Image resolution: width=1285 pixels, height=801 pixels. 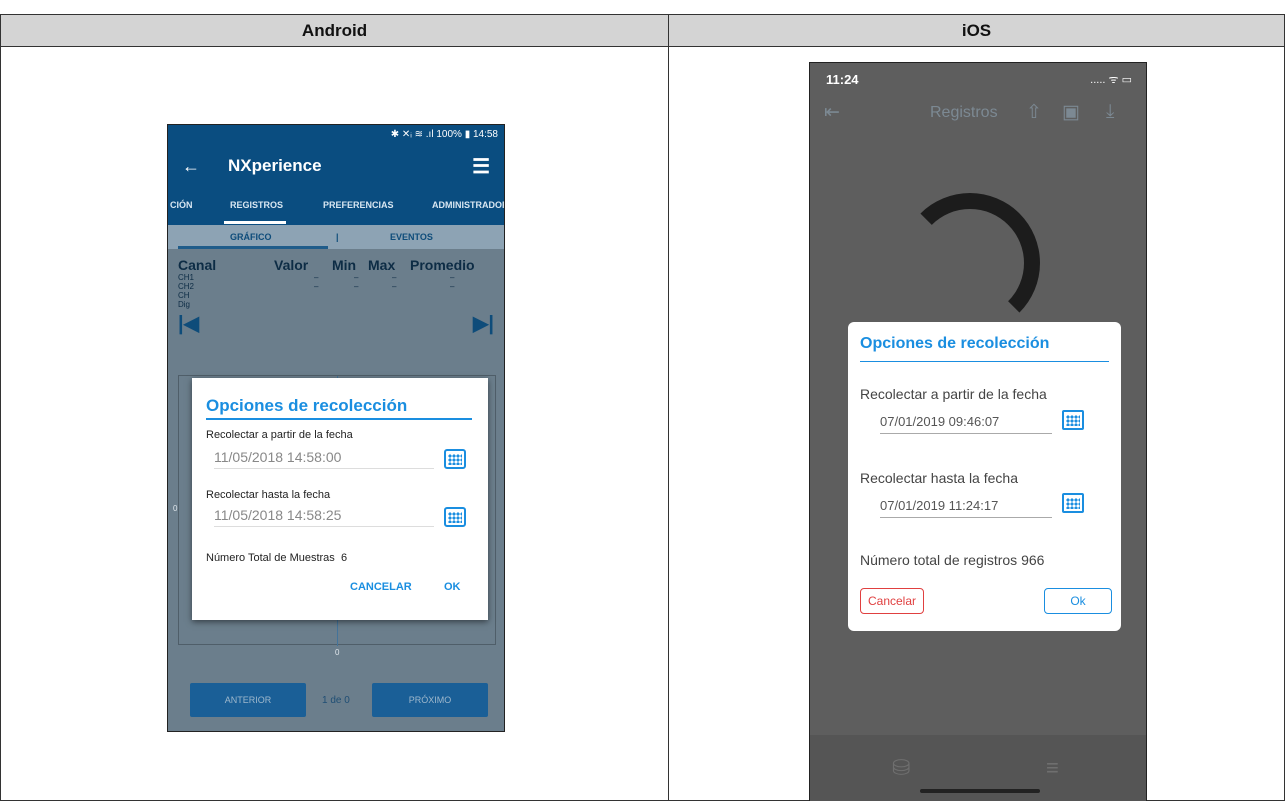 What do you see at coordinates (338, 286) in the screenshot?
I see `table-row: CH2 – – – –` at bounding box center [338, 286].